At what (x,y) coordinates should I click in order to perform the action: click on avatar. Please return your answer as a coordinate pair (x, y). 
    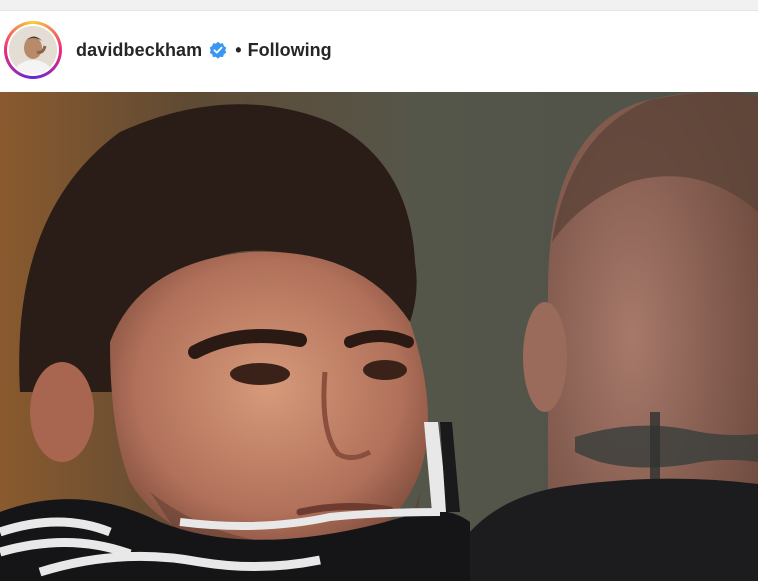
    Looking at the image, I should click on (33, 50).